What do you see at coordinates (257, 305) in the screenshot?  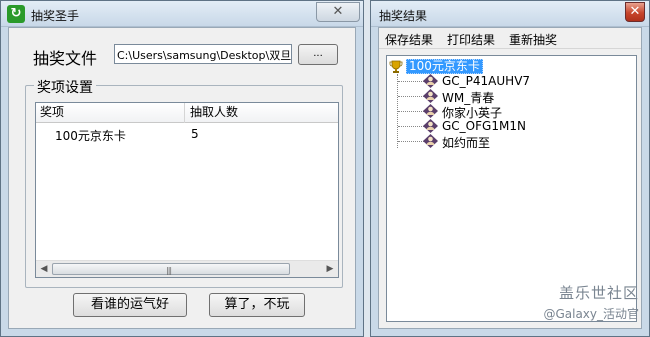 I see `quit-button: 算了，不玩` at bounding box center [257, 305].